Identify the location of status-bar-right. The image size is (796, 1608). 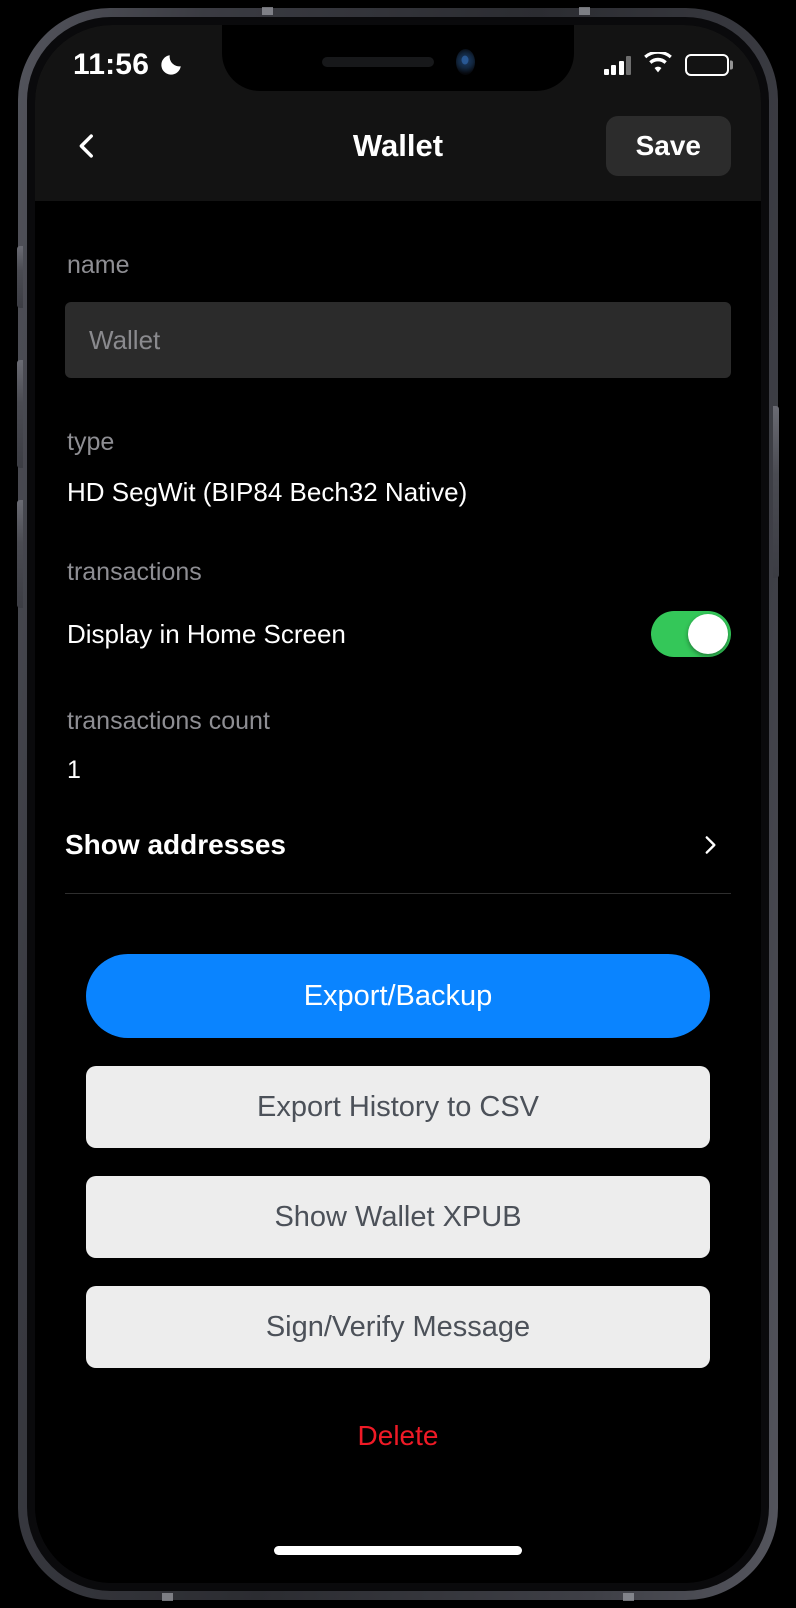
(666, 64).